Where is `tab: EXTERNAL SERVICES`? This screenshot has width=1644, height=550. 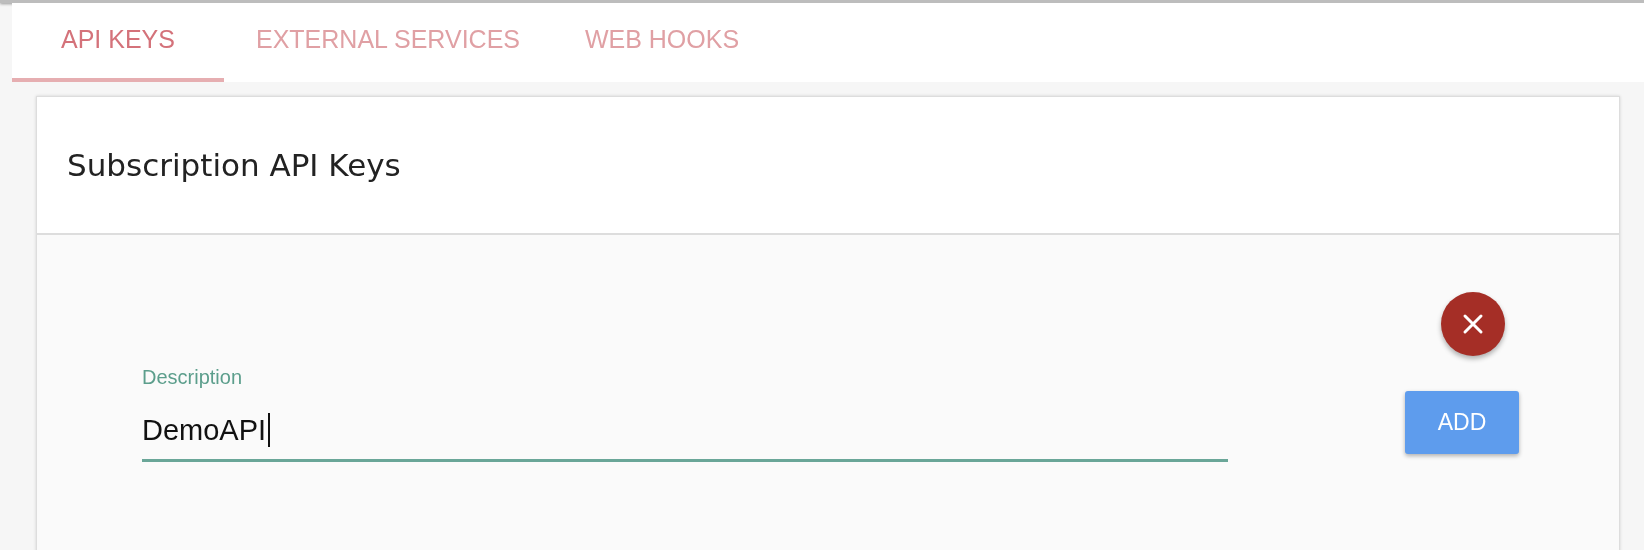 tab: EXTERNAL SERVICES is located at coordinates (388, 42).